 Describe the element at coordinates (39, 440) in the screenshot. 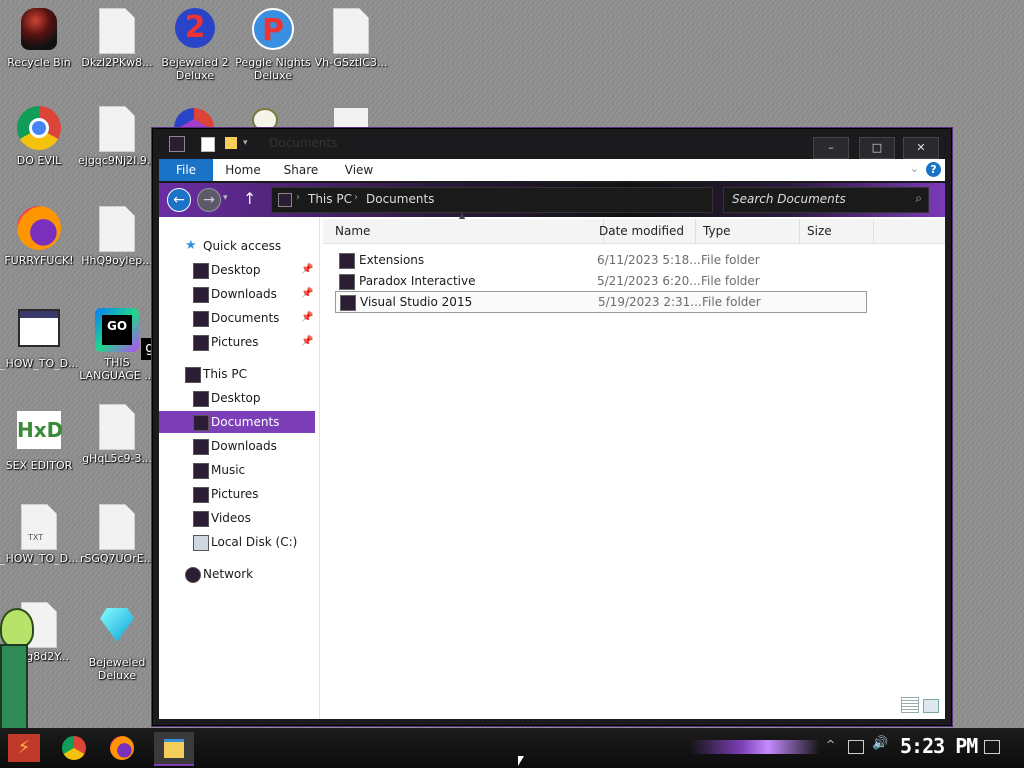

I see `desktop-icon-hxd: HxD SEX EDITOR` at that location.